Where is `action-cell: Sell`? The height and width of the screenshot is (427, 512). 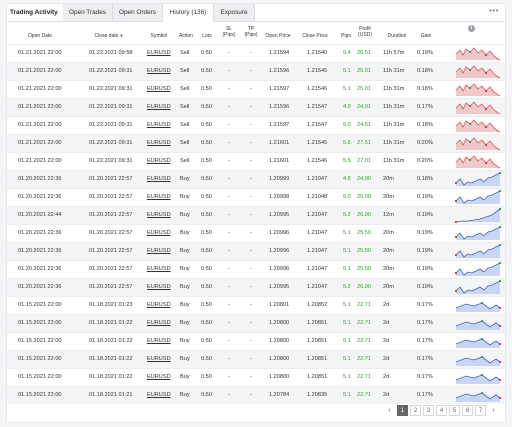
action-cell: Sell is located at coordinates (185, 107).